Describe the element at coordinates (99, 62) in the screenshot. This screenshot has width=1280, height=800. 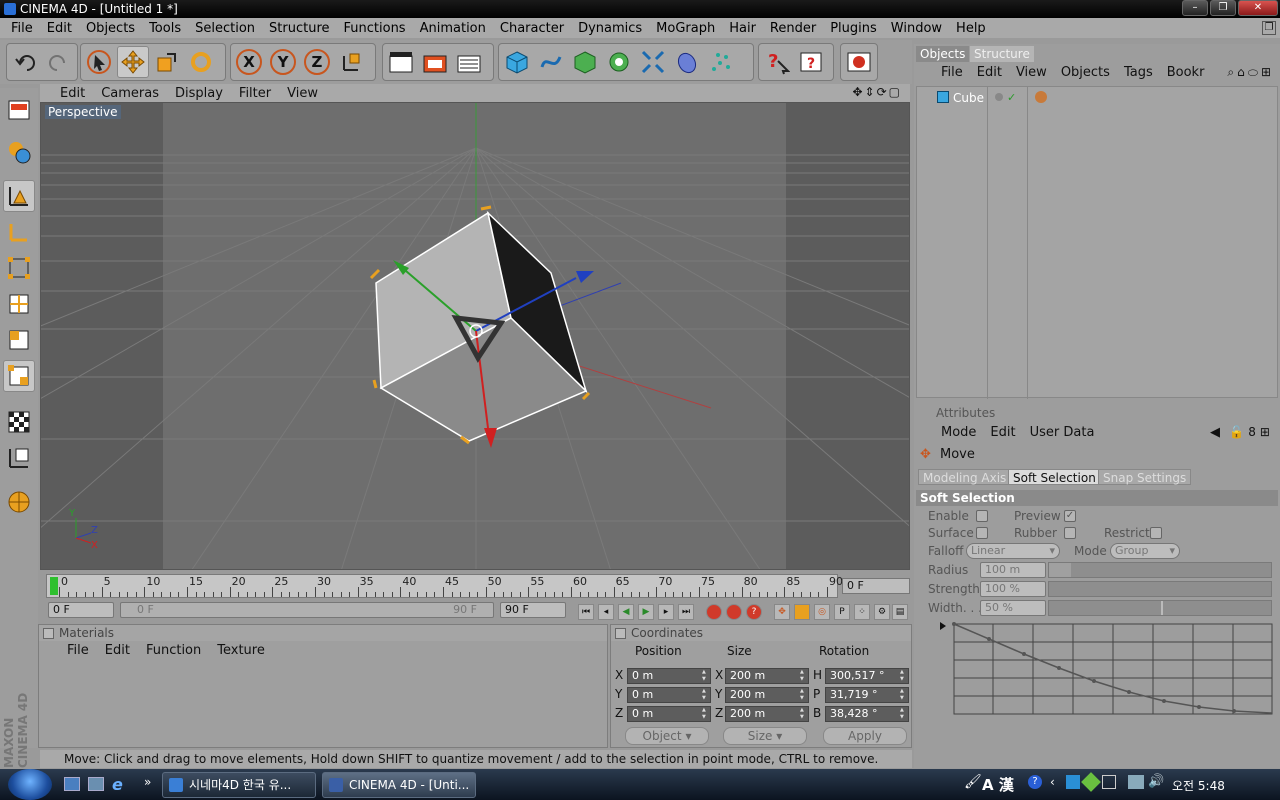
I see `select-arrow-icon` at that location.